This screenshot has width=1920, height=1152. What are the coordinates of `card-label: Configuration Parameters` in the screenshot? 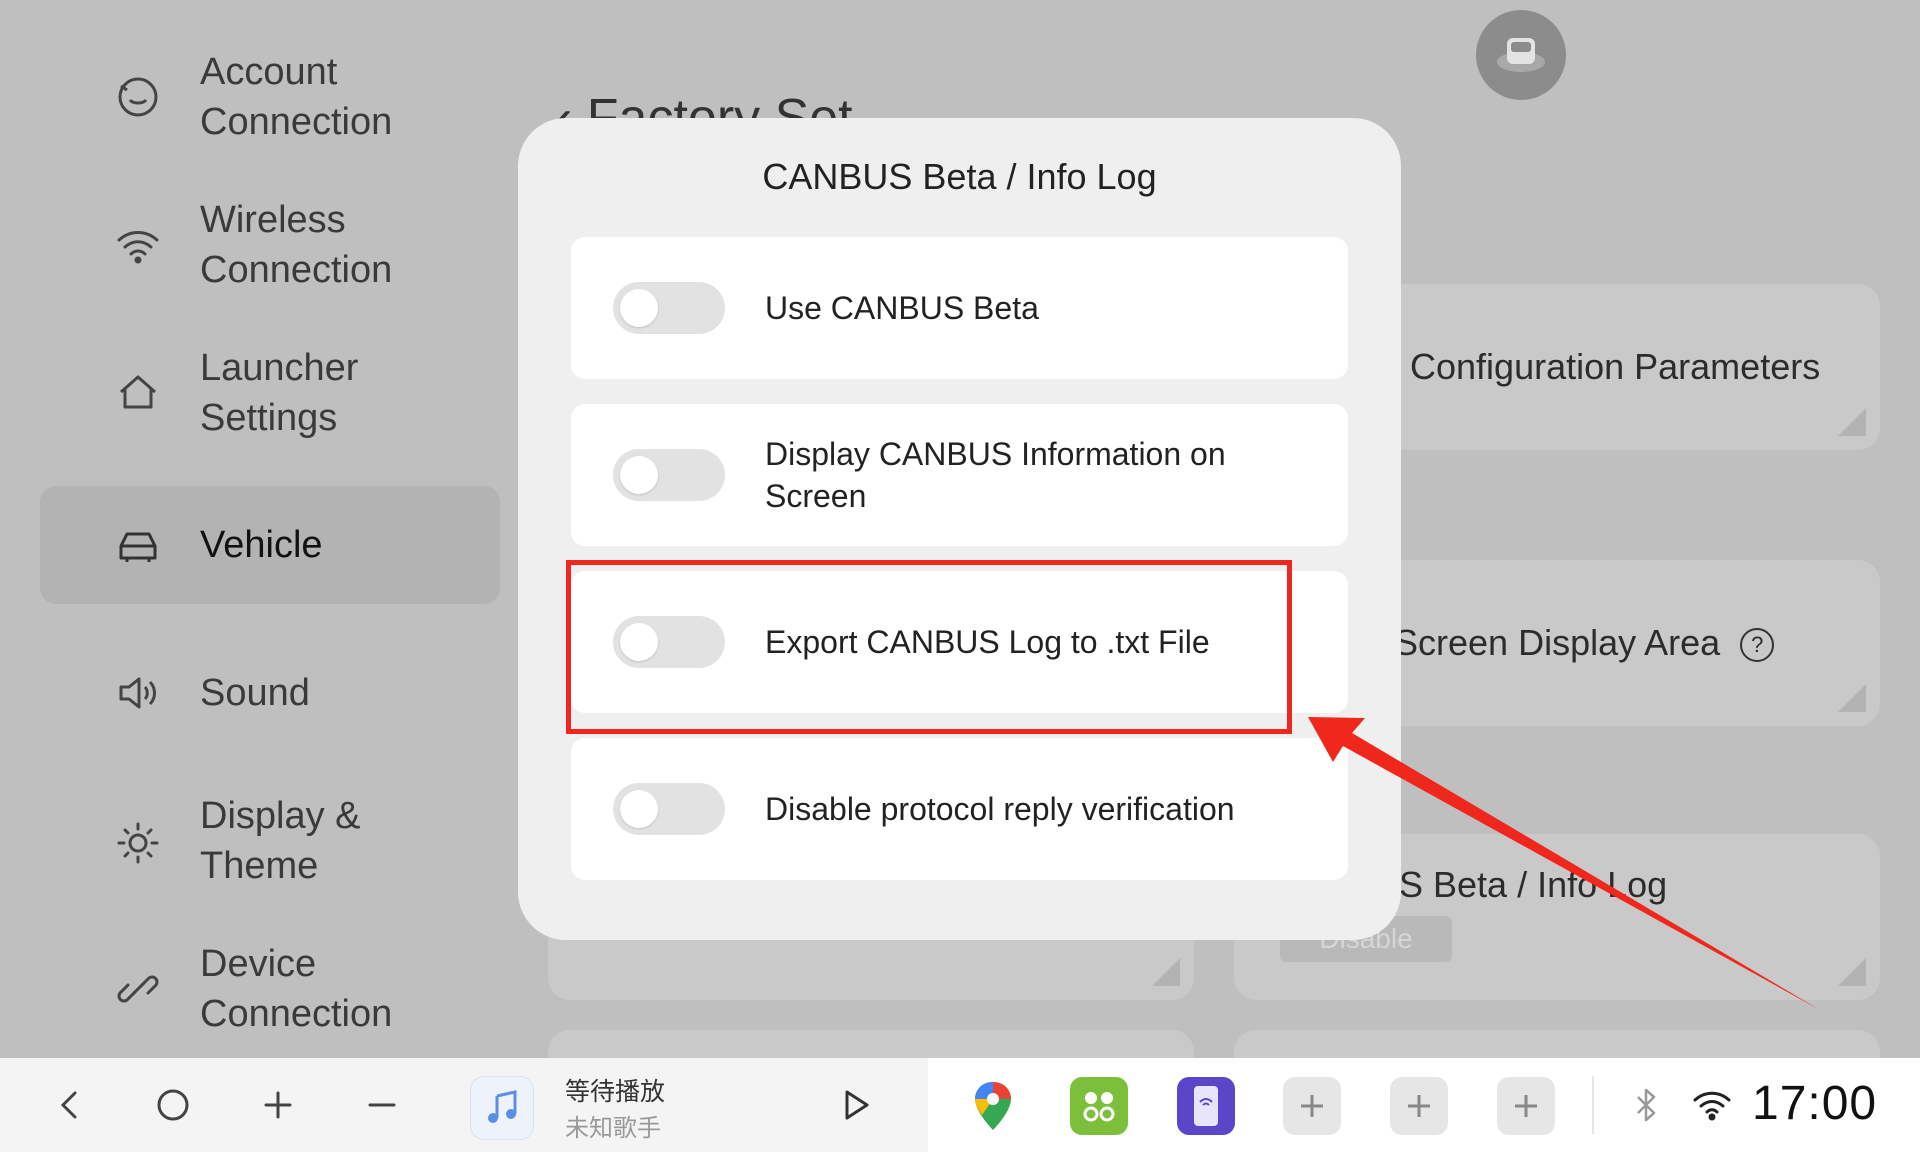 It's located at (1615, 366).